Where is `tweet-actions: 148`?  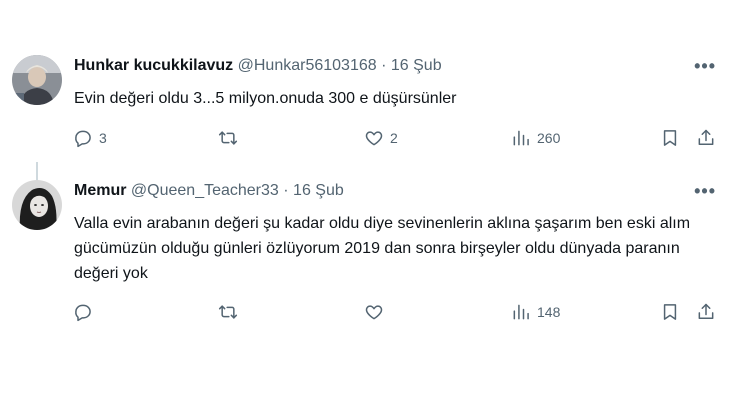
tweet-actions: 148 is located at coordinates (365, 312).